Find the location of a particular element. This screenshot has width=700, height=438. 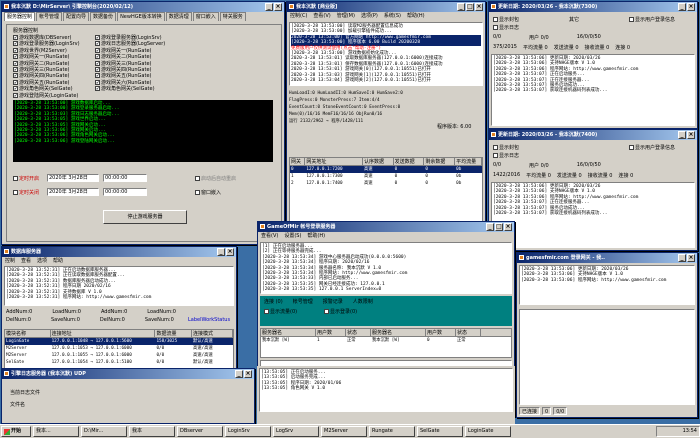

column-header: 连接地址 is located at coordinates (103, 333).